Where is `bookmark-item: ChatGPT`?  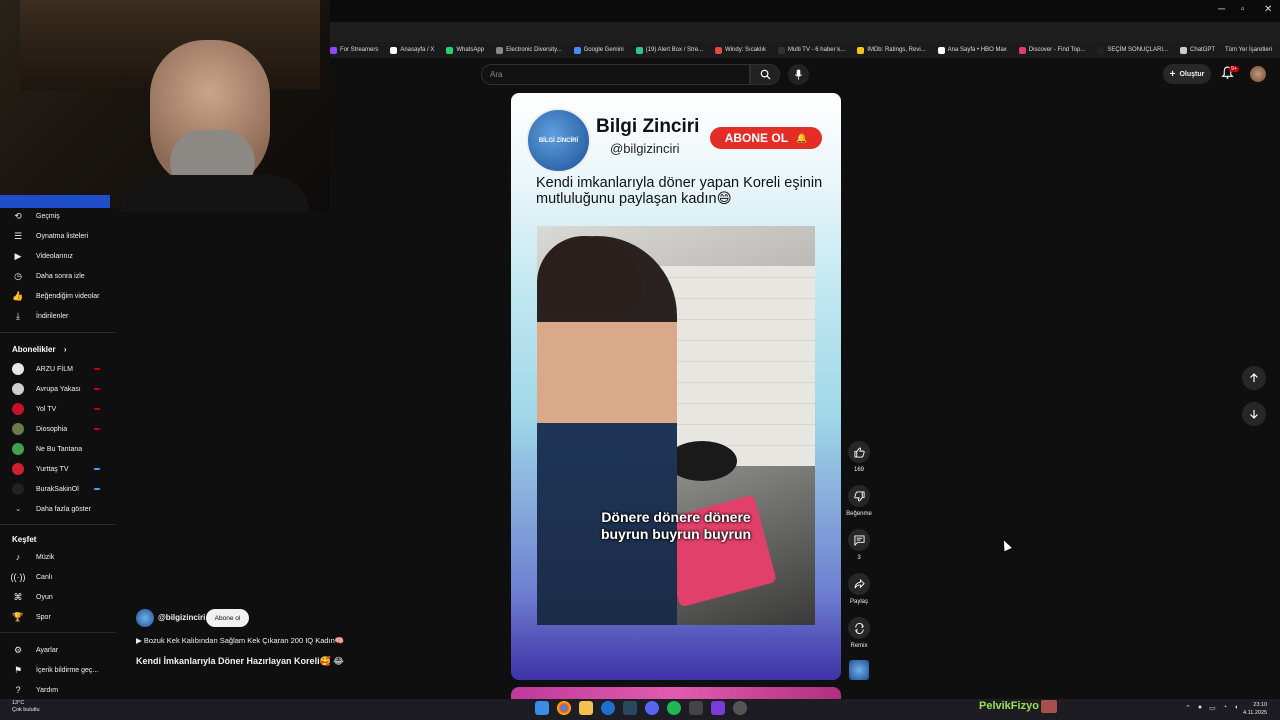
bookmark-item: ChatGPT is located at coordinates (1197, 50).